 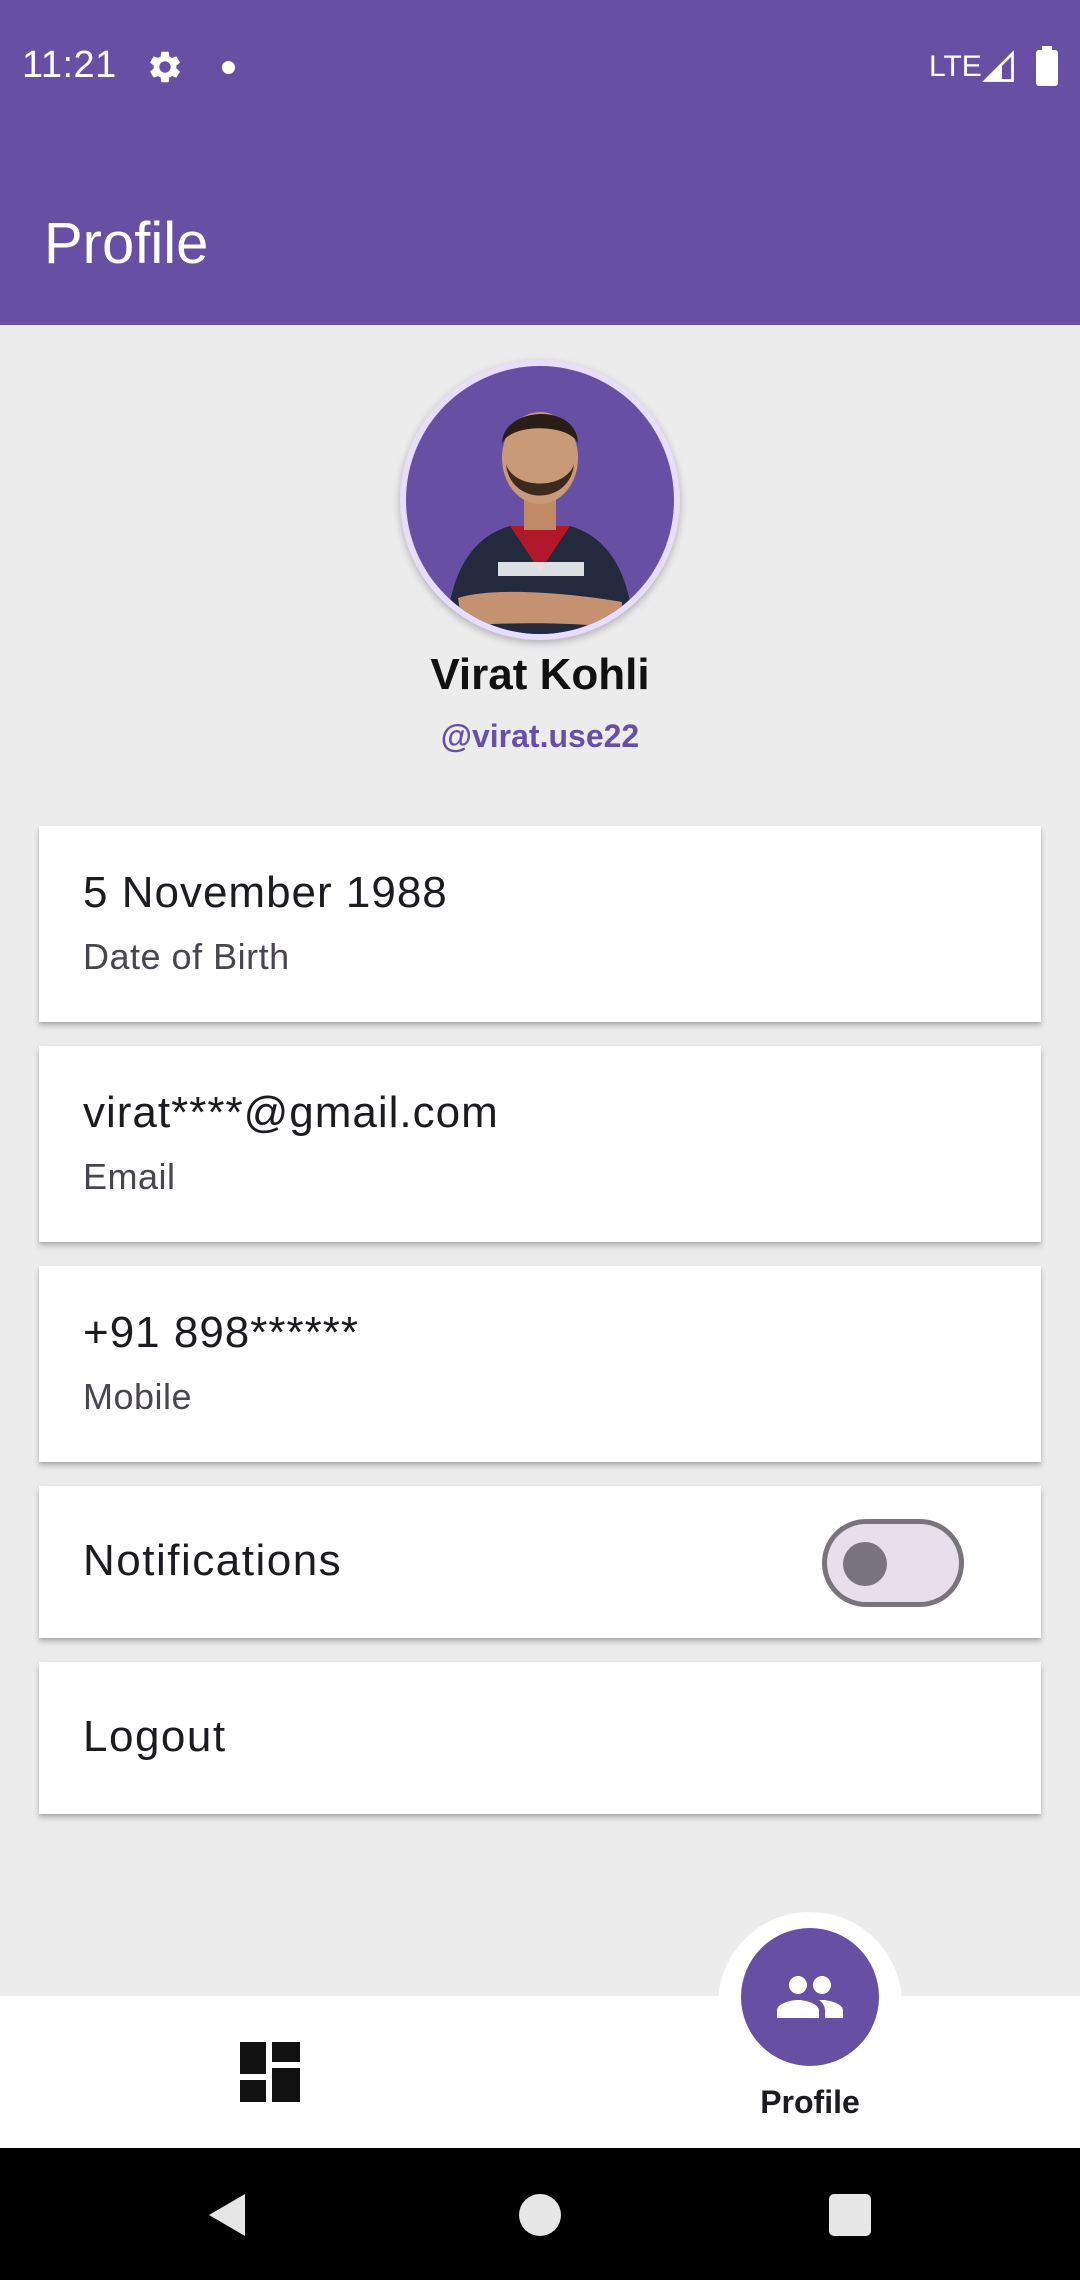 I want to click on logout-label: Logout, so click(x=155, y=1736).